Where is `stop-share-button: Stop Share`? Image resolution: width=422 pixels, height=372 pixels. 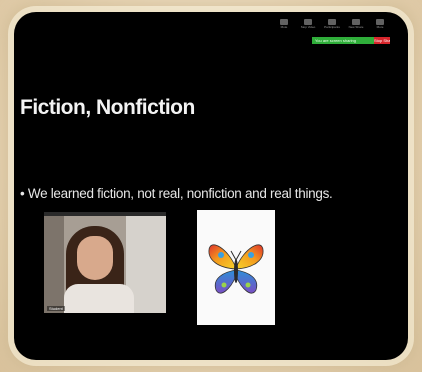
stop-share-button: Stop Share is located at coordinates (382, 40).